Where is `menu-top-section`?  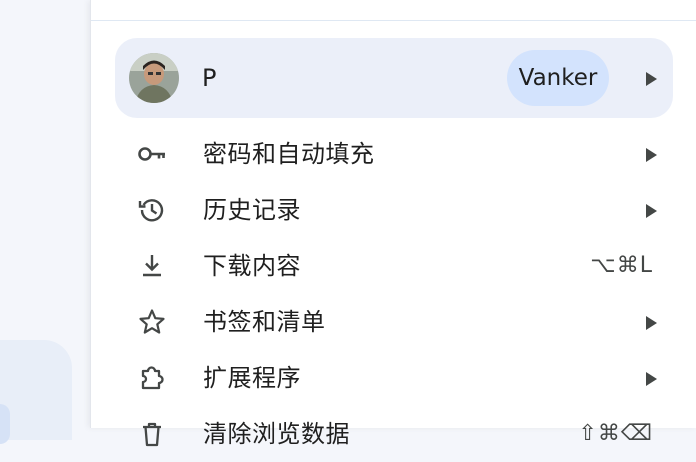
menu-top-section is located at coordinates (393, 10).